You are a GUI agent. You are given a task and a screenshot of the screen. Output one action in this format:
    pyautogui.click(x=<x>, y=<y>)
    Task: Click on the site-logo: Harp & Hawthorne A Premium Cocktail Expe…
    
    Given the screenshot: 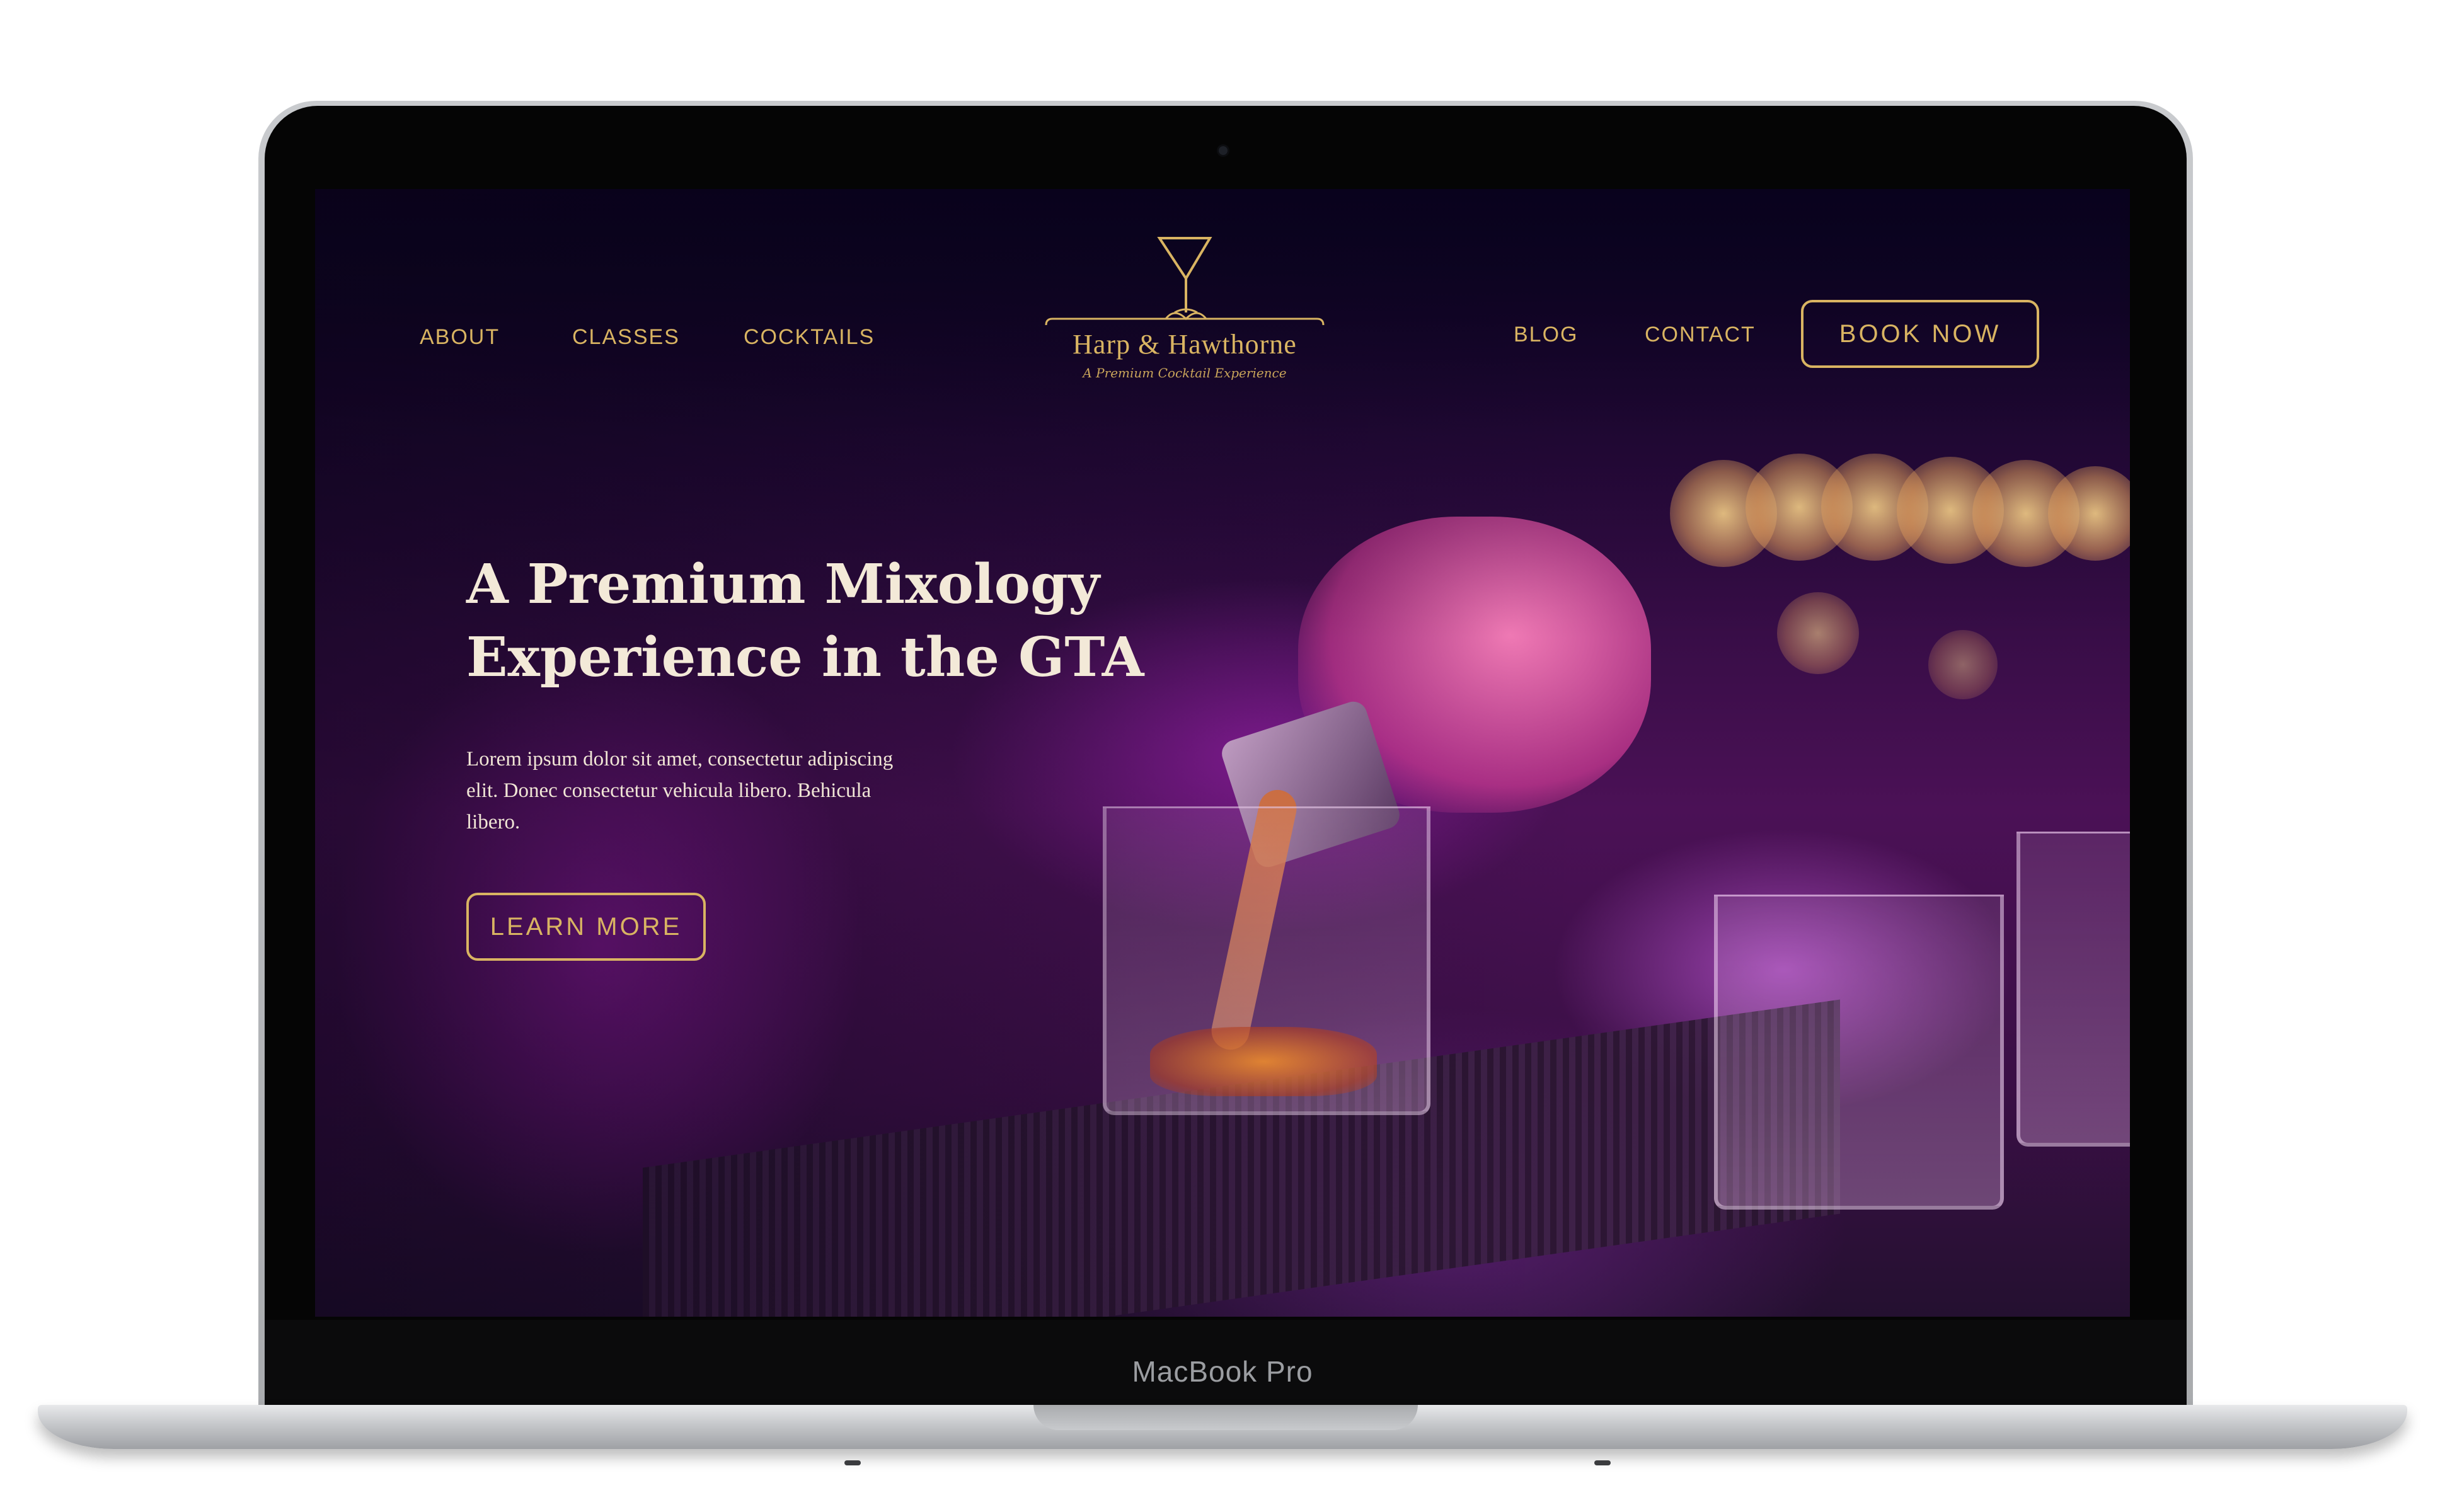 What is the action you would take?
    pyautogui.click(x=1185, y=309)
    